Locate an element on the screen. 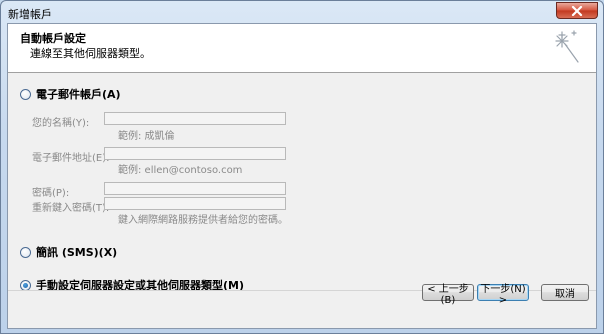 Image resolution: width=604 pixels, height=334 pixels. close-button is located at coordinates (577, 10).